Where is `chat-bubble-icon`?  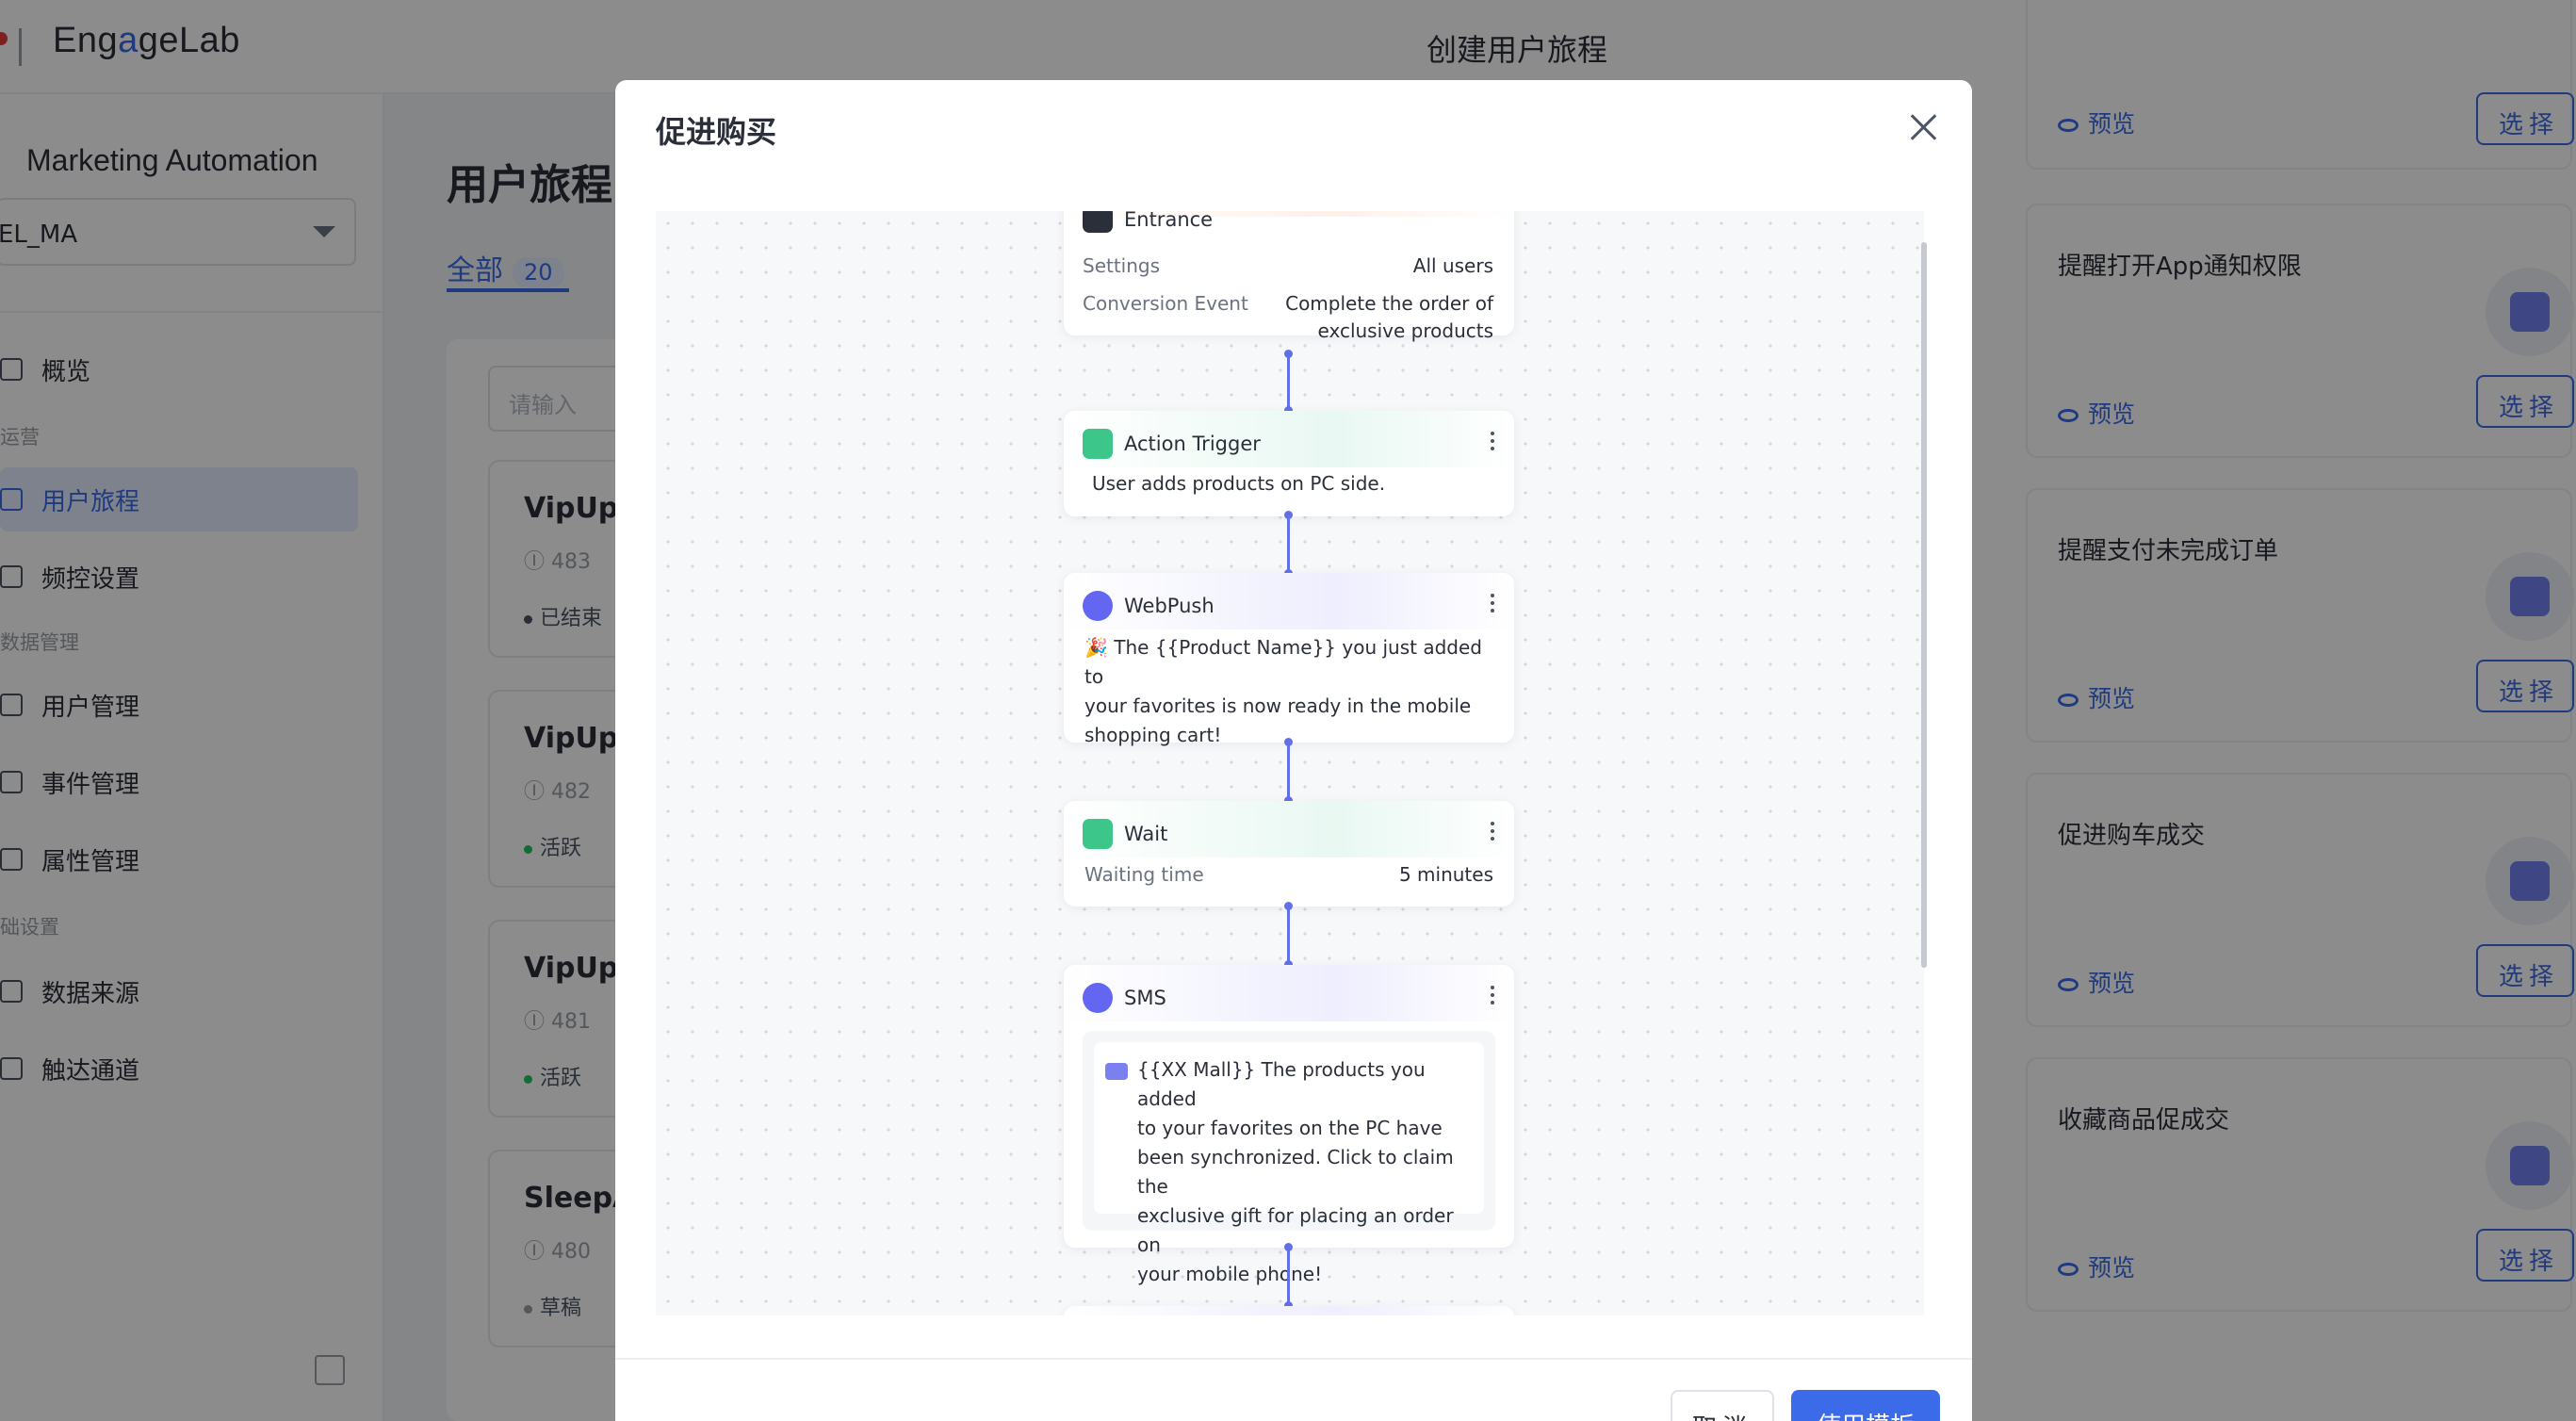 chat-bubble-icon is located at coordinates (1116, 1071).